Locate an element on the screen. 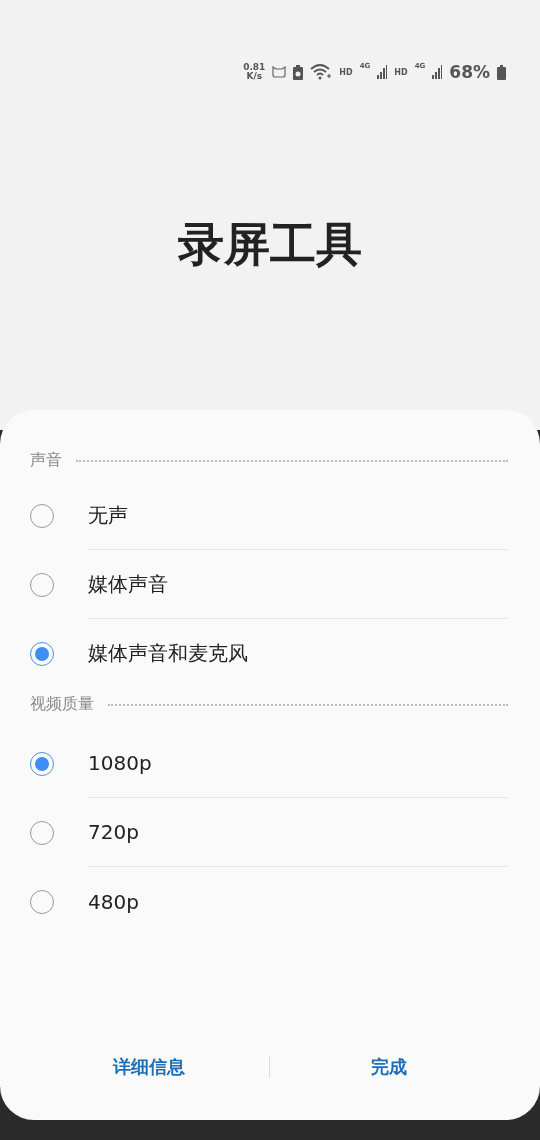  option-label: 720p is located at coordinates (298, 832).